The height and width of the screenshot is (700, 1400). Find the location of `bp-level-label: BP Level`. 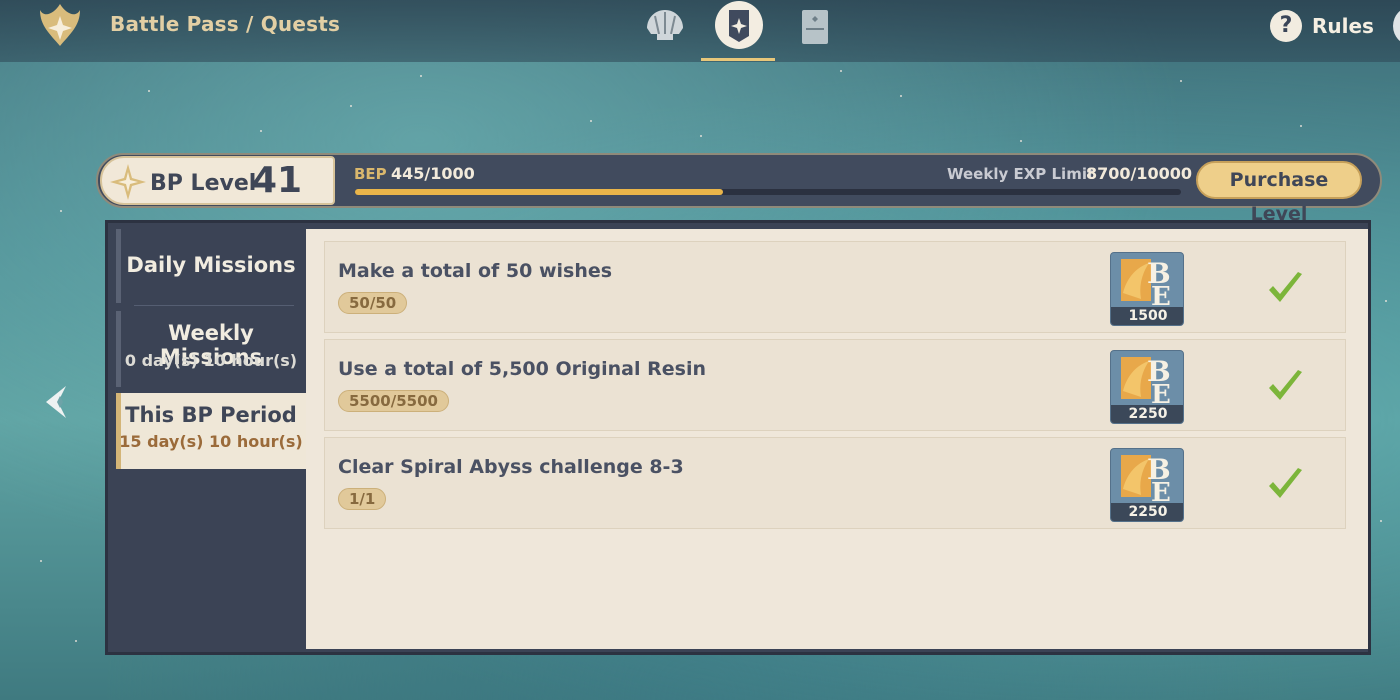

bp-level-label: BP Level is located at coordinates (203, 183).